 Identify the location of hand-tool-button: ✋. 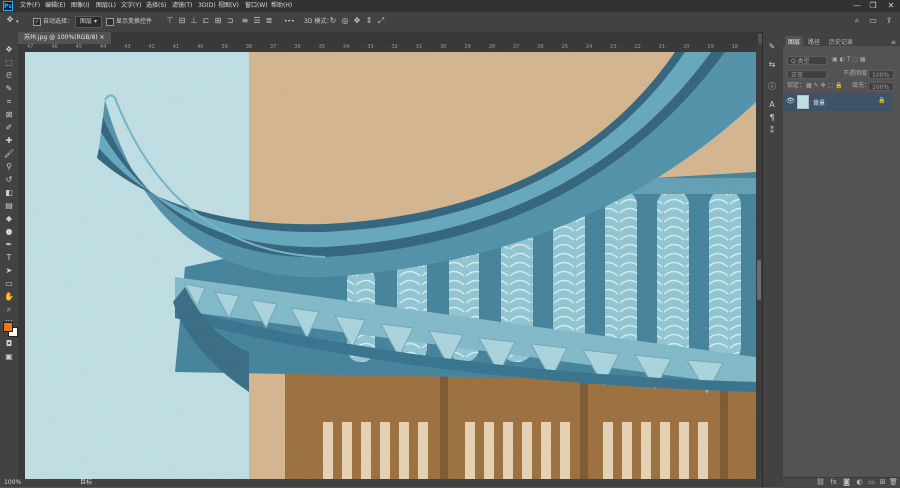
(9, 296).